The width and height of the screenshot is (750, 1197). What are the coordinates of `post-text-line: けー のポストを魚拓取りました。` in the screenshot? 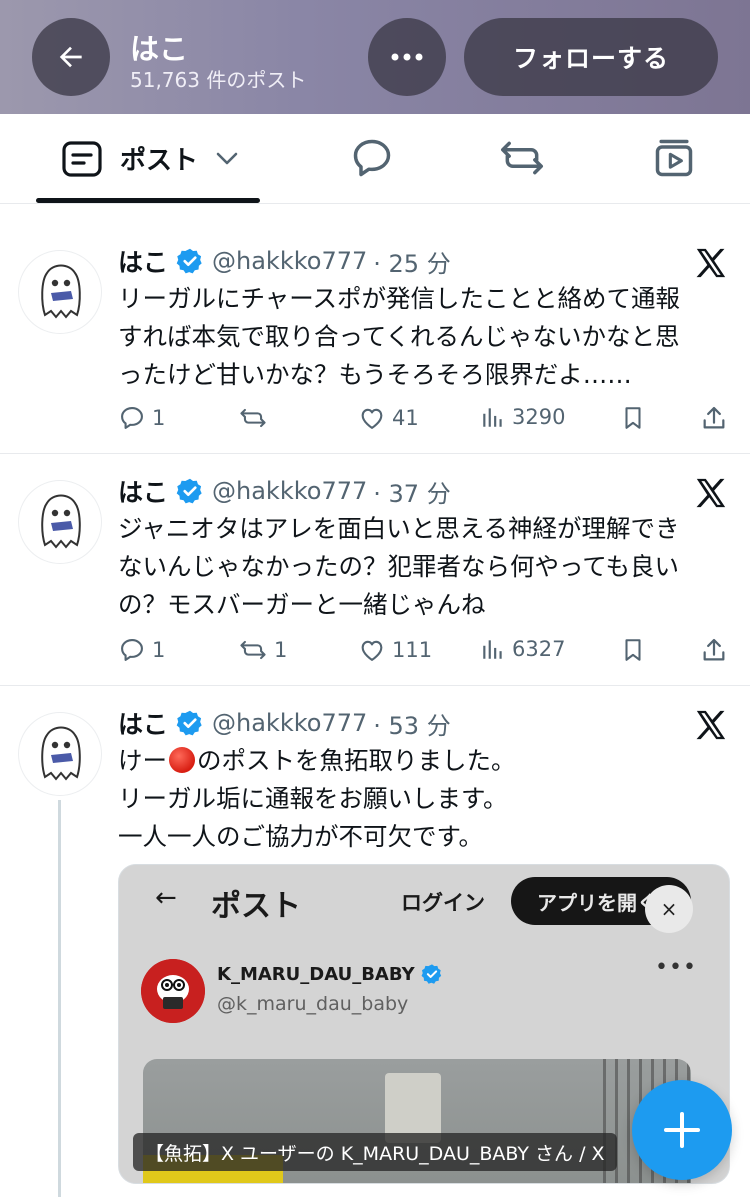 It's located at (424, 761).